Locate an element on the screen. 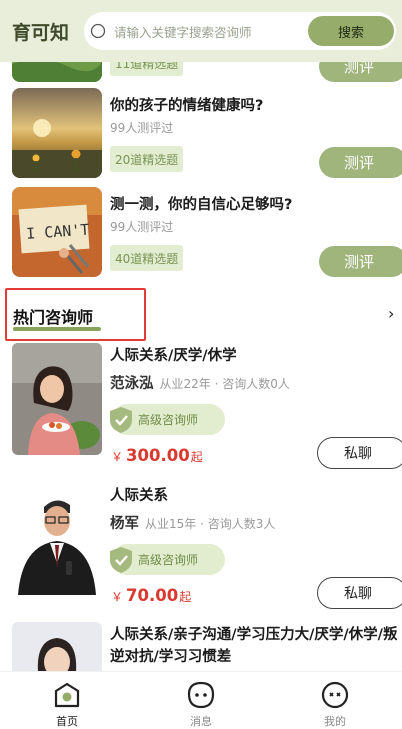 The image size is (402, 729). consultant-info-row: 范泳泓 从业22年 · 咨询人数0人 is located at coordinates (200, 382).